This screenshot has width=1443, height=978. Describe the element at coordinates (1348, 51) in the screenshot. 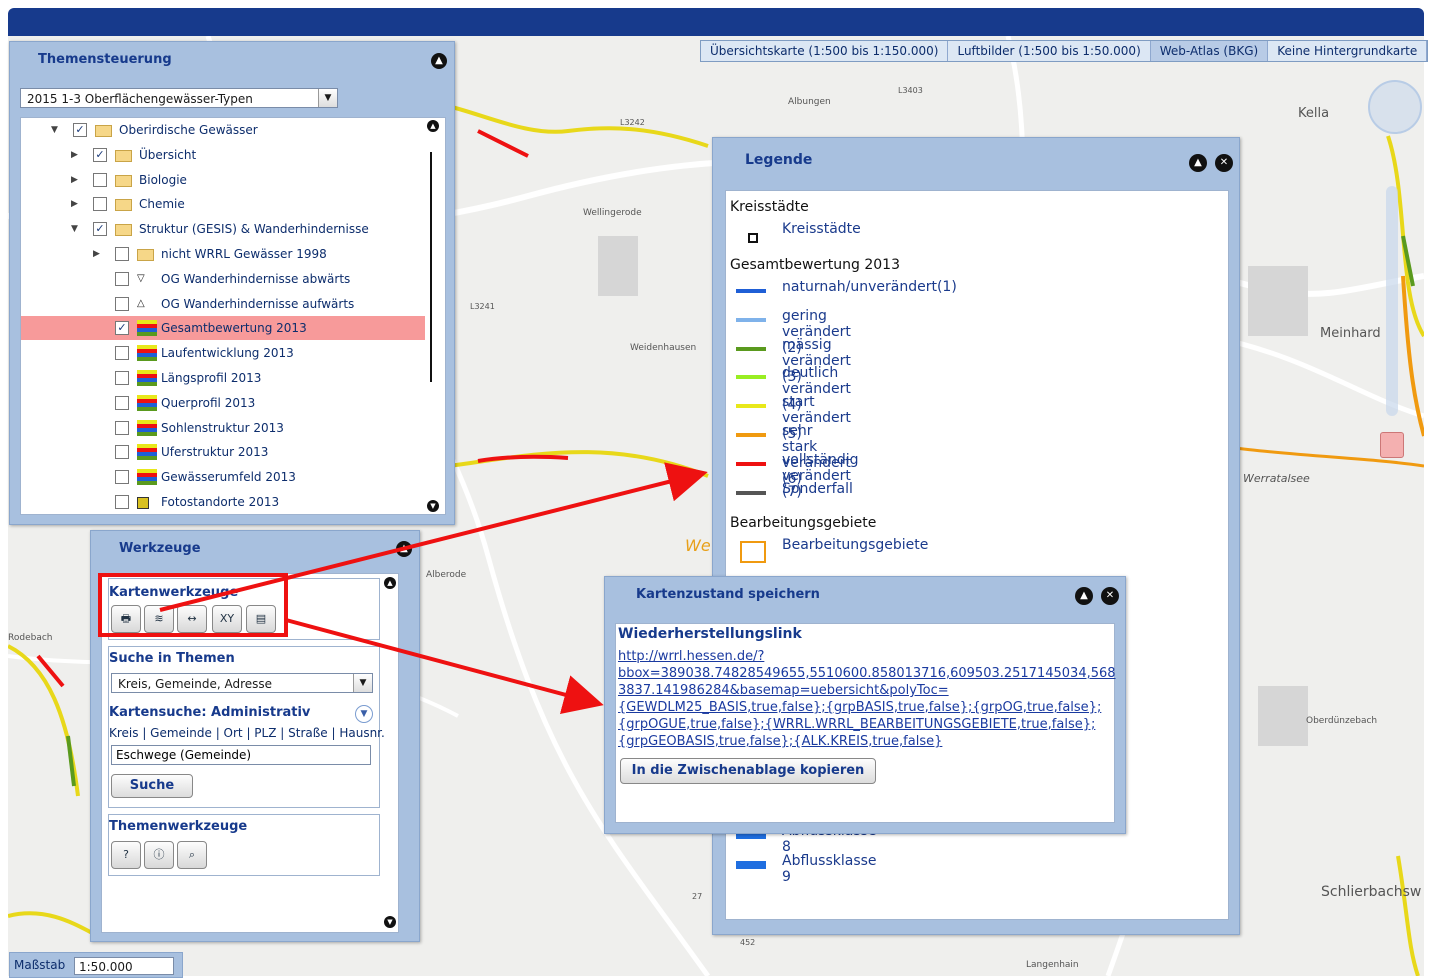

I see `basemap-tab-keine: Keine Hintergrundkarte` at that location.